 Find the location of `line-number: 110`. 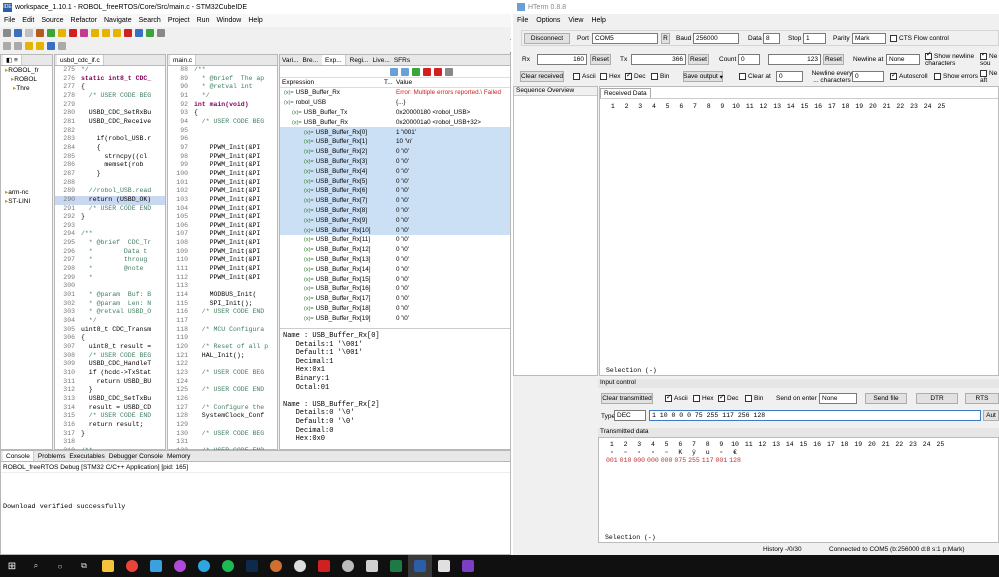

line-number: 110 is located at coordinates (178, 260).